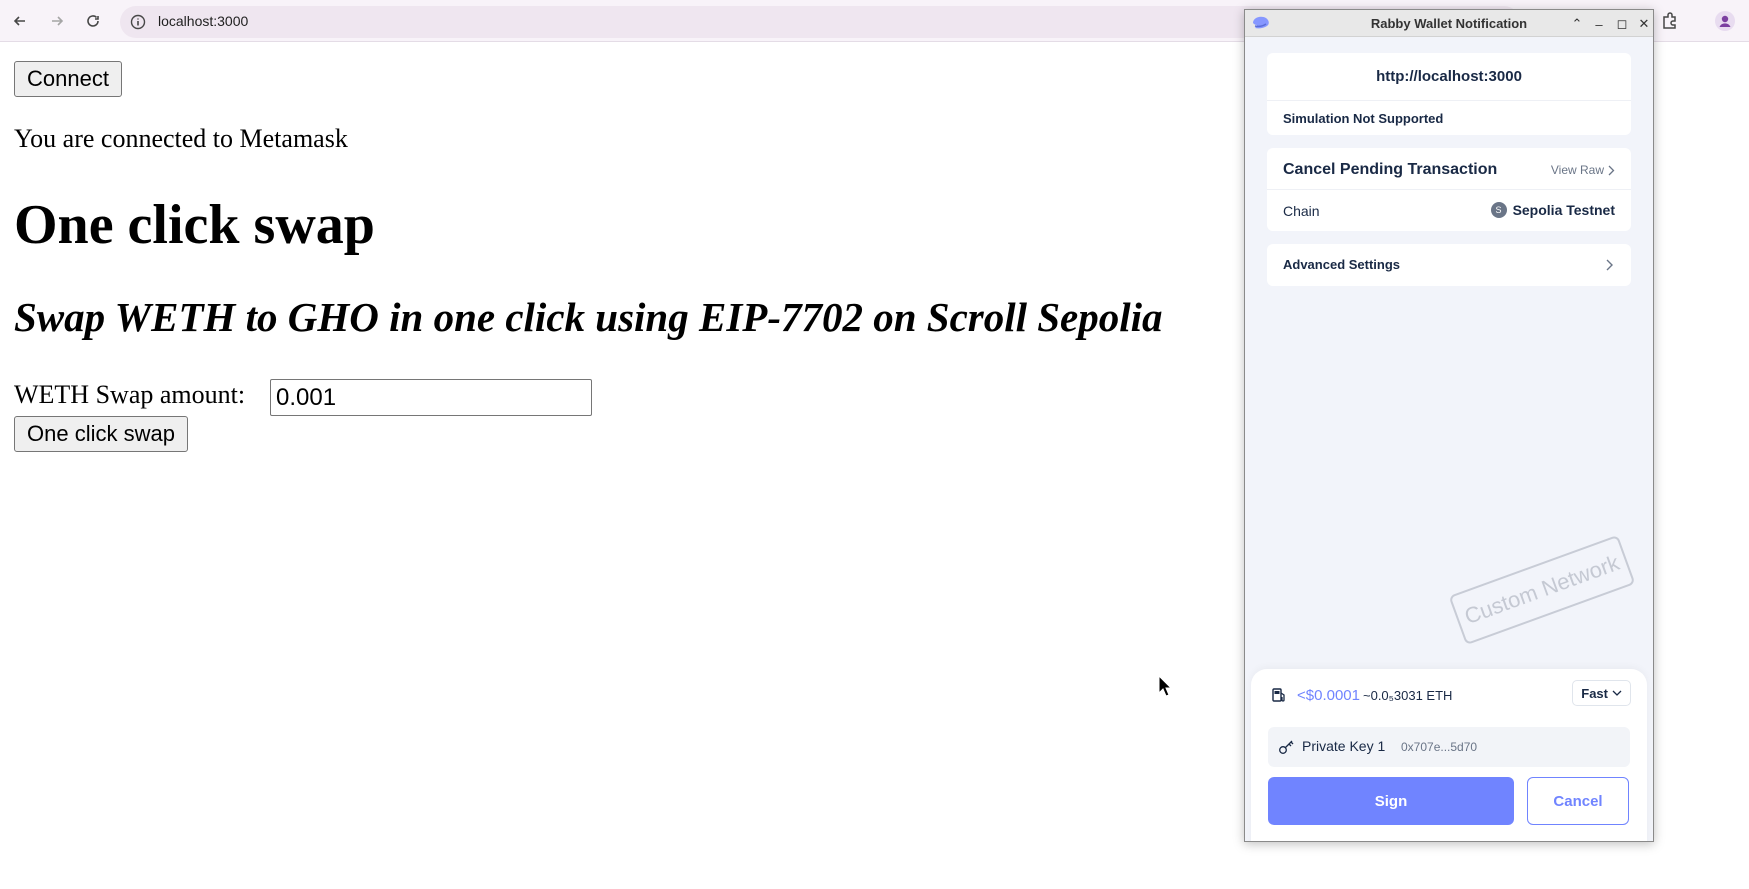 The width and height of the screenshot is (1749, 889). Describe the element at coordinates (431, 397) in the screenshot. I see `amount-input: 0.001` at that location.